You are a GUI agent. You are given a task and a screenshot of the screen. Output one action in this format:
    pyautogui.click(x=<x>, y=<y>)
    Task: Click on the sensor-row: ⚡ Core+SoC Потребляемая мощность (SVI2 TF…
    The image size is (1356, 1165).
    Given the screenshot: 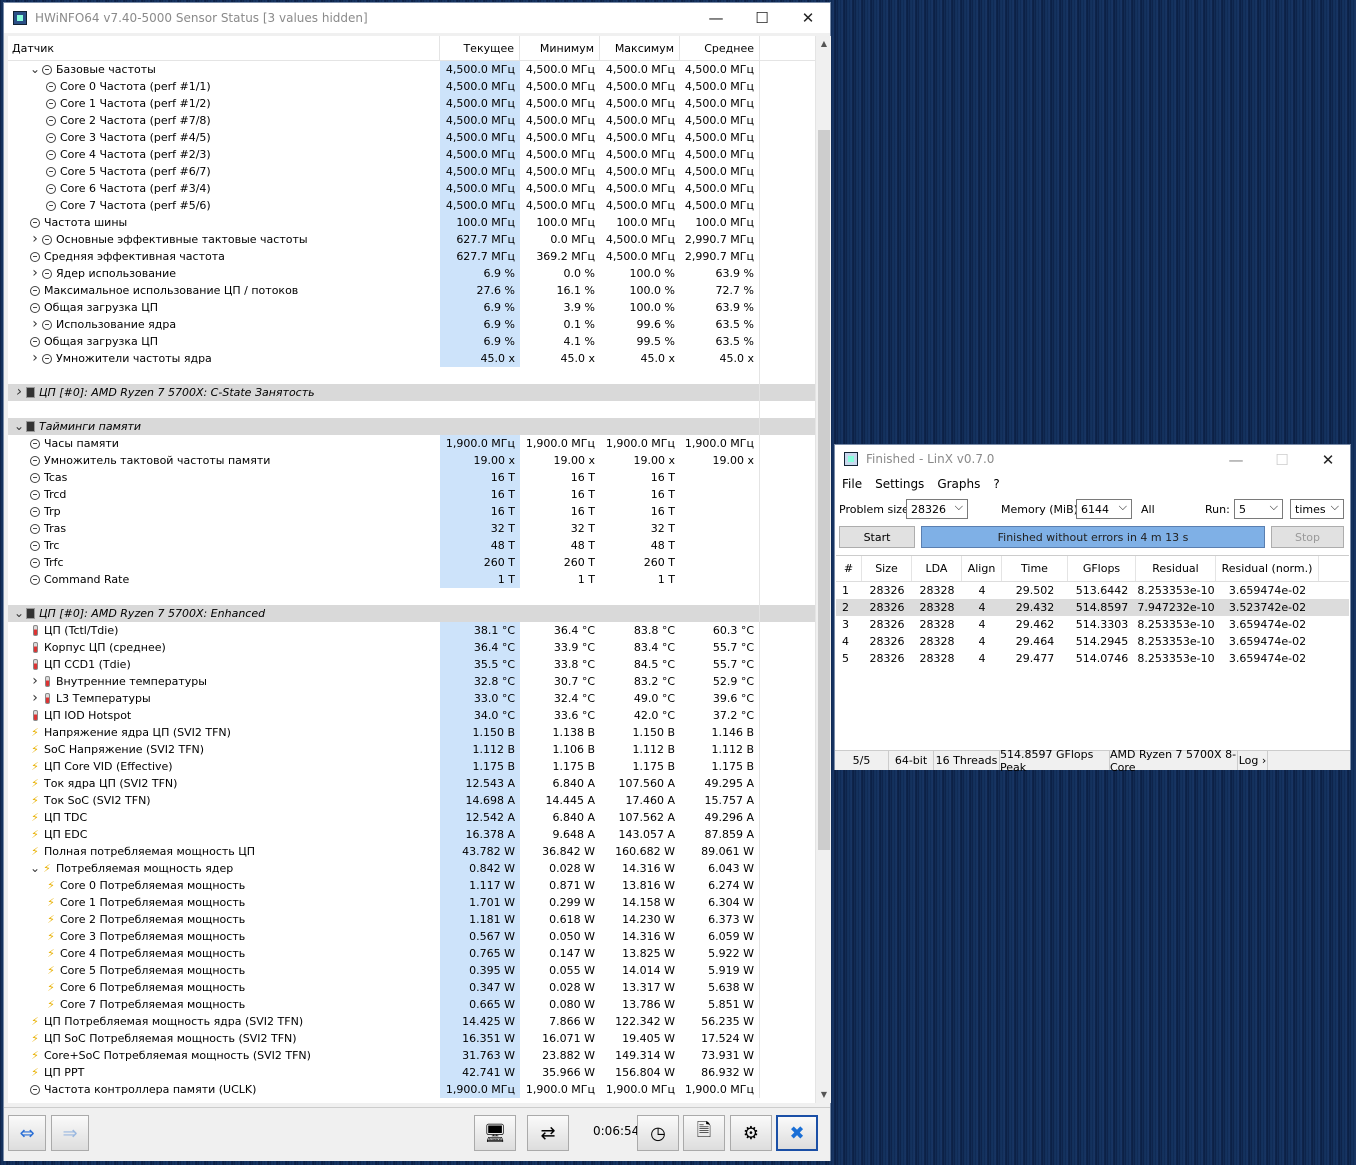 What is the action you would take?
    pyautogui.click(x=411, y=1055)
    